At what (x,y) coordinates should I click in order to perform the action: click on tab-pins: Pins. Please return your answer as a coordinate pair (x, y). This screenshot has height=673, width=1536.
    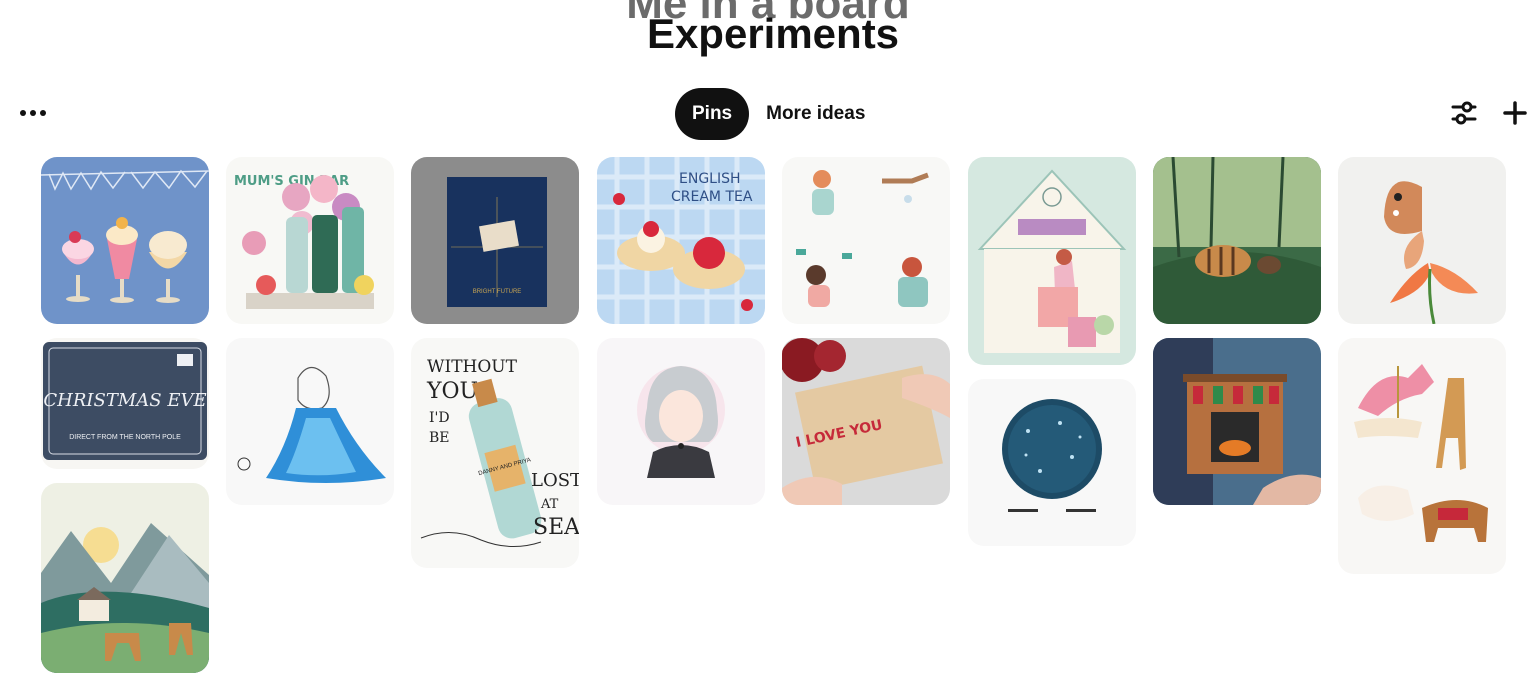
    Looking at the image, I should click on (712, 114).